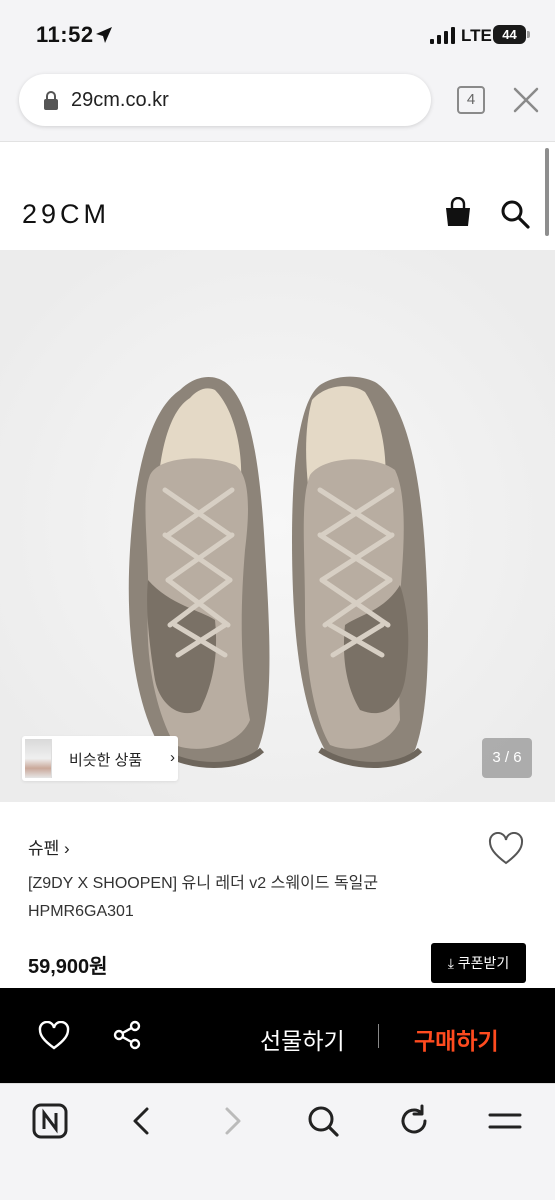 The width and height of the screenshot is (555, 1200). What do you see at coordinates (225, 100) in the screenshot?
I see `address-bar: 29cm.co.kr` at bounding box center [225, 100].